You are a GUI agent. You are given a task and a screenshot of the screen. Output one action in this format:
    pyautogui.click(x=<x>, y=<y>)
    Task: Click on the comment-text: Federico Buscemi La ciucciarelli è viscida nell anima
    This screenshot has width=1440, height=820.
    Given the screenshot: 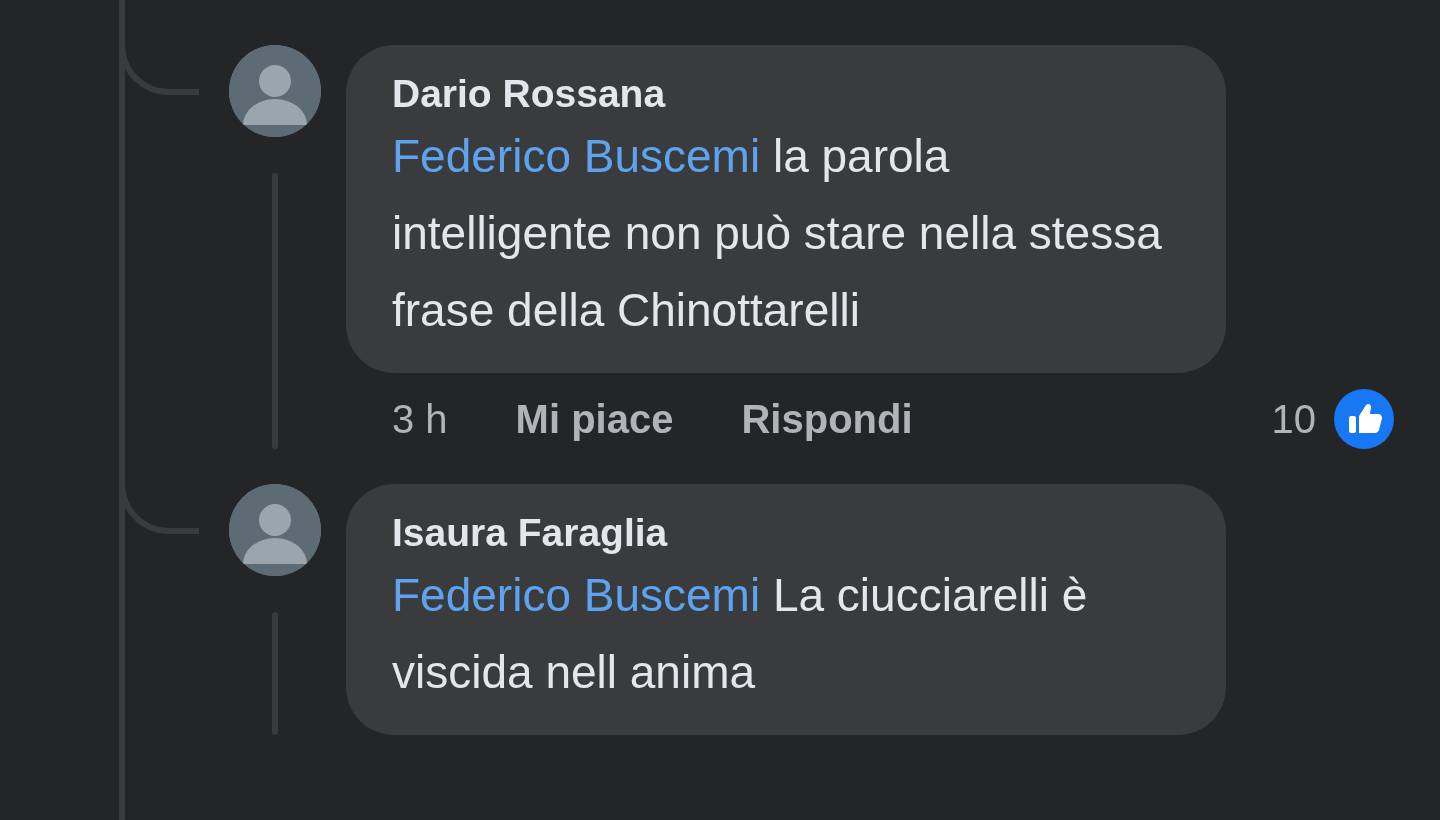 What is the action you would take?
    pyautogui.click(x=740, y=633)
    